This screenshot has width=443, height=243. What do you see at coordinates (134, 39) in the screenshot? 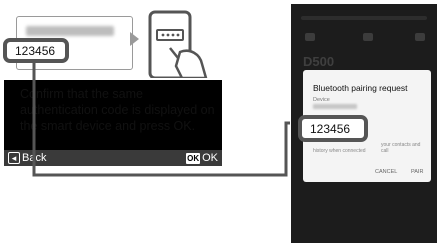
I see `speech-bubble-tail` at bounding box center [134, 39].